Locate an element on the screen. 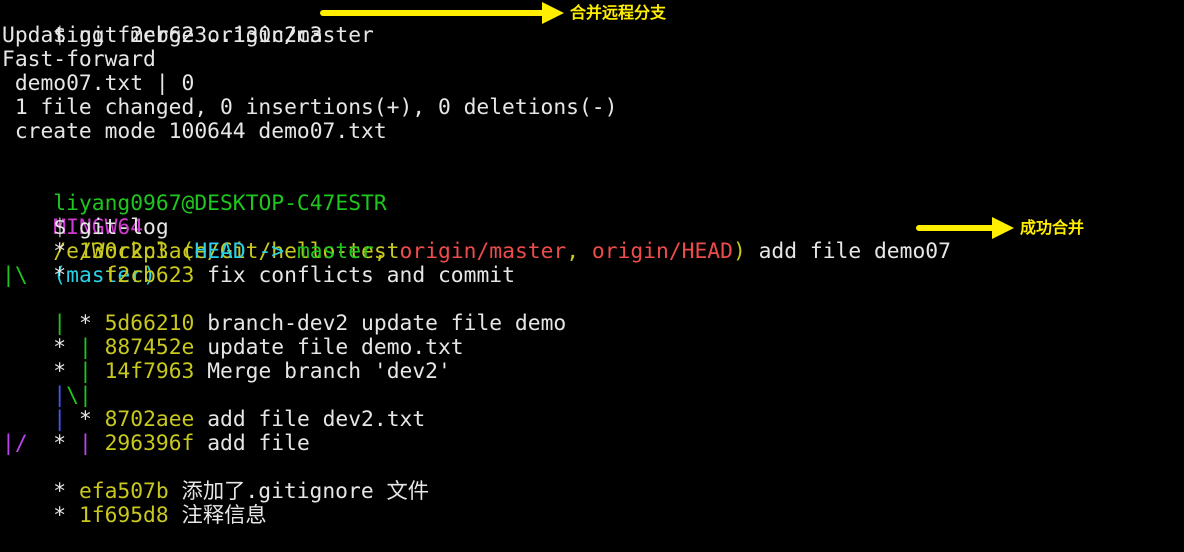 This screenshot has height=552, width=1184. annotation-merge-note: 合并远程分支 is located at coordinates (618, 12).